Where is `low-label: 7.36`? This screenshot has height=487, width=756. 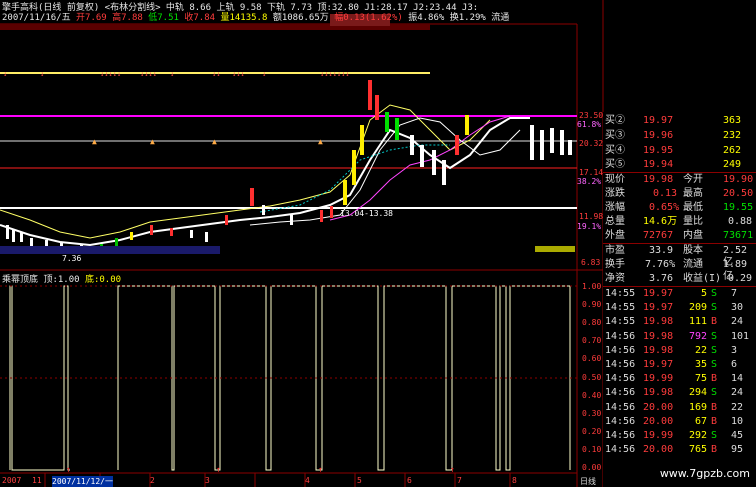
low-label: 7.36 is located at coordinates (72, 258).